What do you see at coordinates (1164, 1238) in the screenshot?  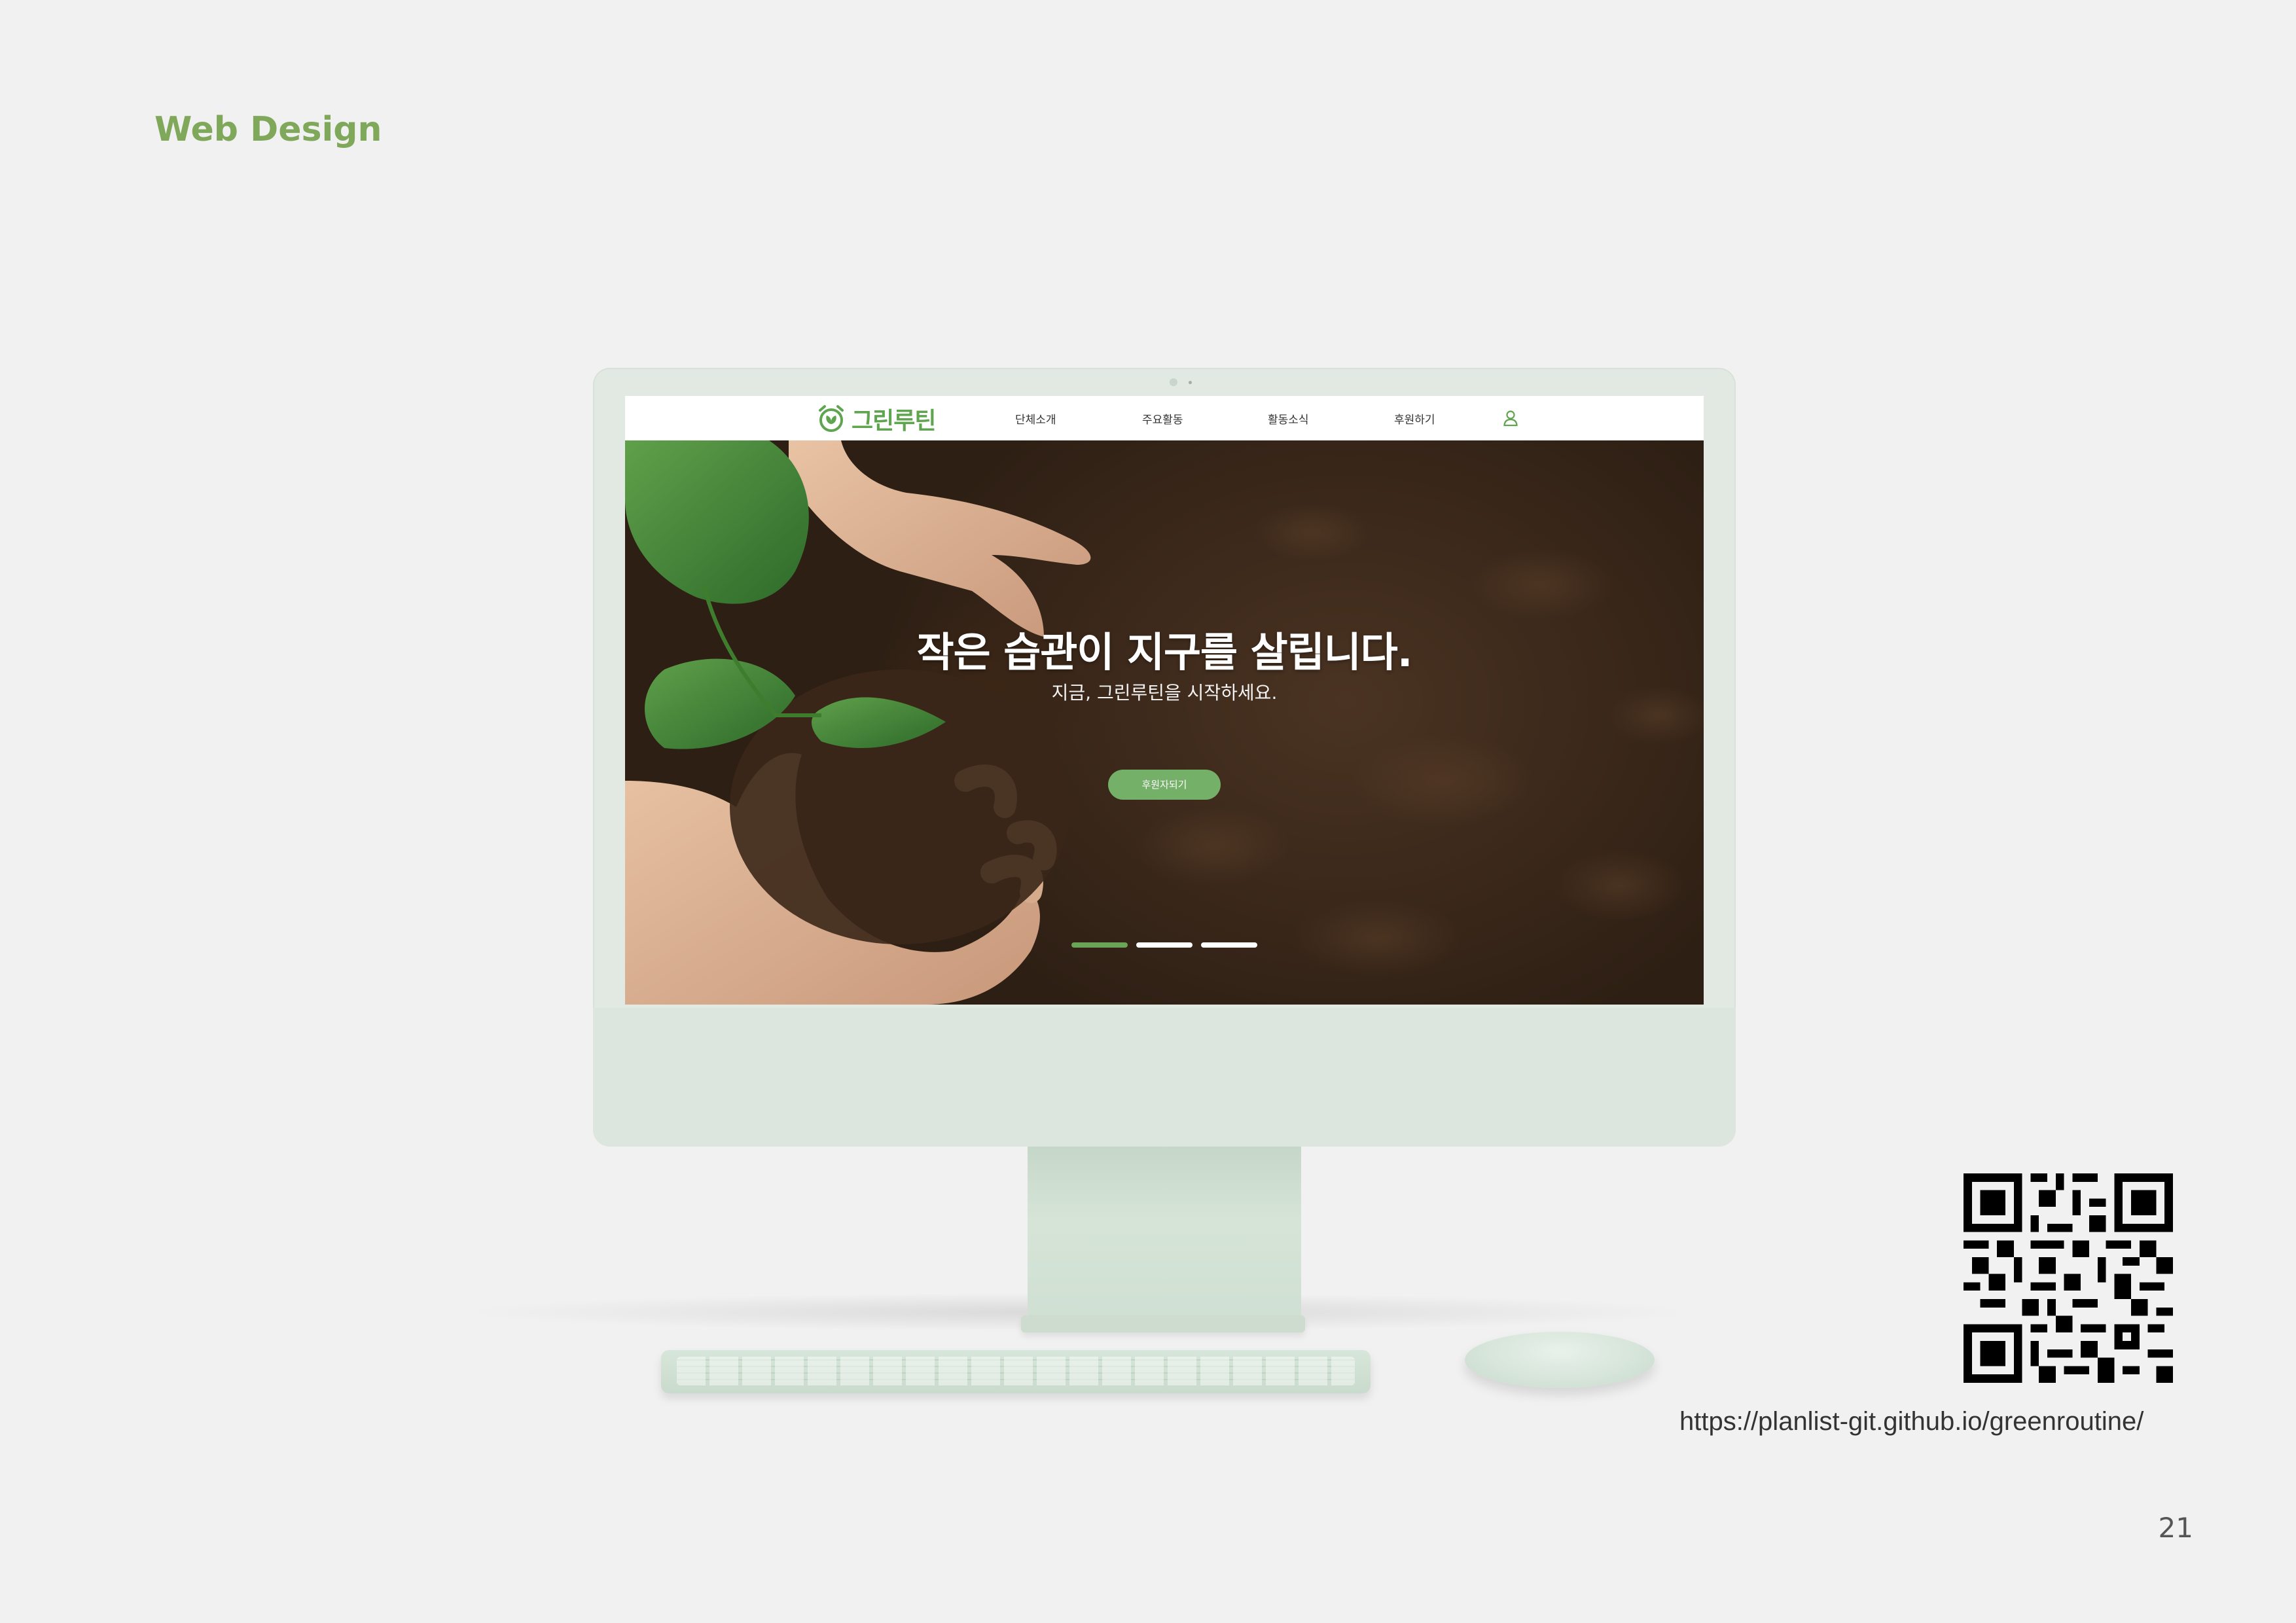 I see `monitor-stand` at bounding box center [1164, 1238].